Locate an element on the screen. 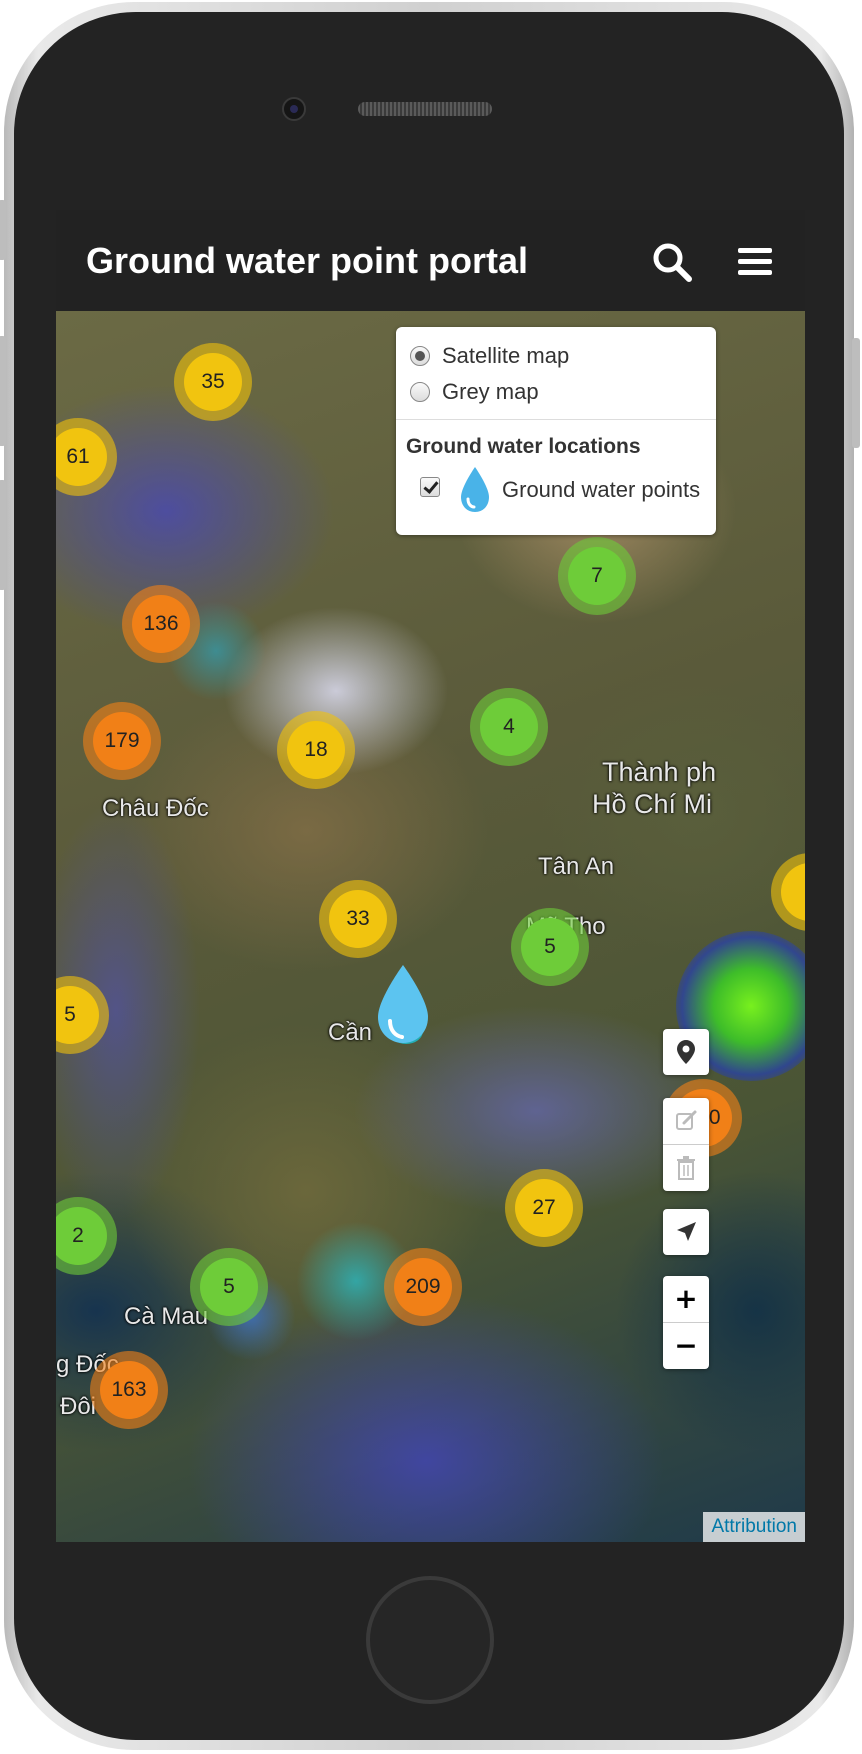 Image resolution: width=862 pixels, height=1754 pixels. zoom-control: + − is located at coordinates (686, 1322).